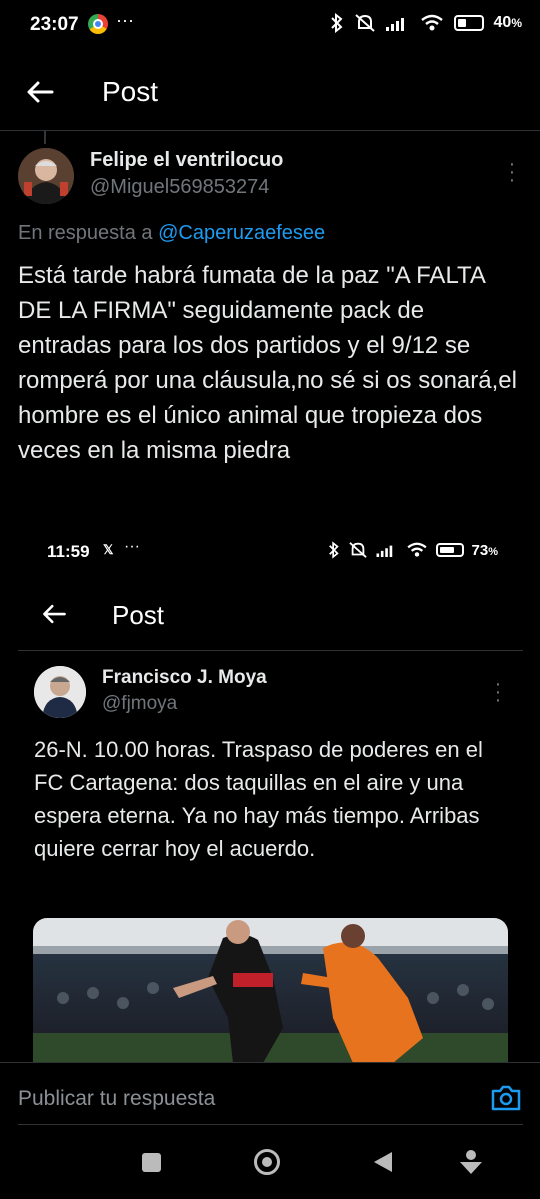  I want to click on battery-percent: 40%, so click(507, 22).